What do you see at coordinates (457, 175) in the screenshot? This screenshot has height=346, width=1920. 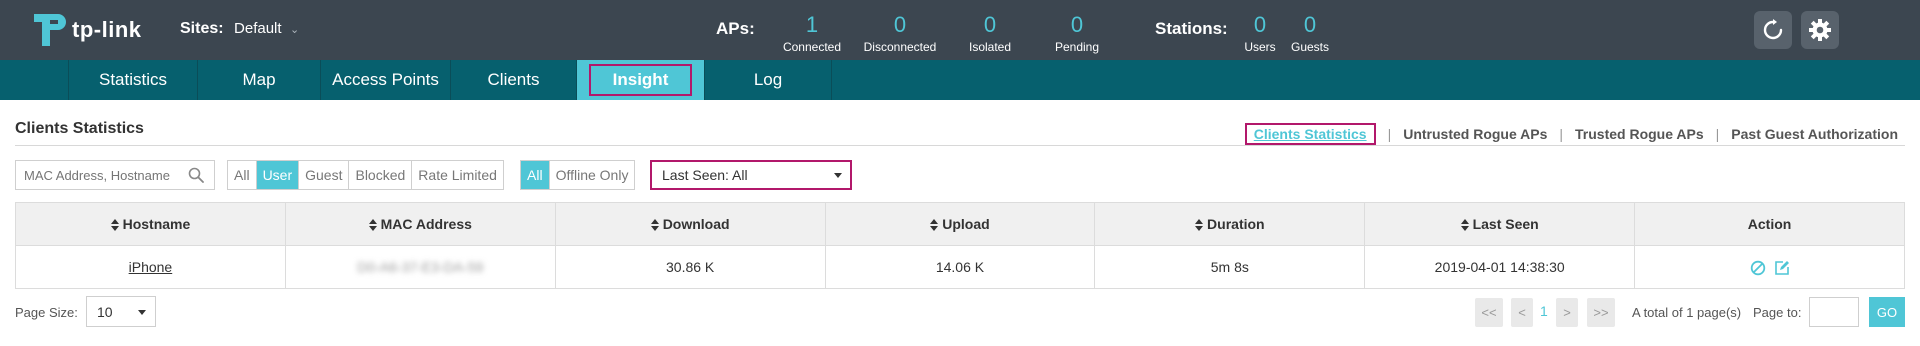 I see `filter-rate-limited: Rate Limited` at bounding box center [457, 175].